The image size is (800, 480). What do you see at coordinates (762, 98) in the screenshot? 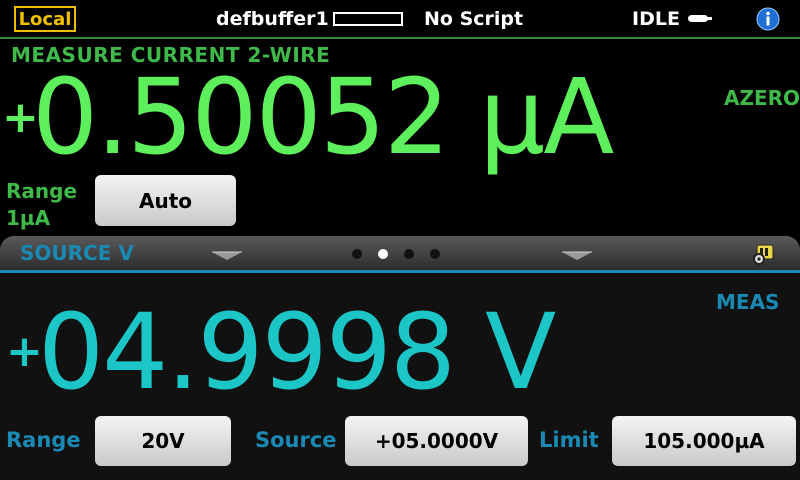
I see `azero-indicator: AZERO` at bounding box center [762, 98].